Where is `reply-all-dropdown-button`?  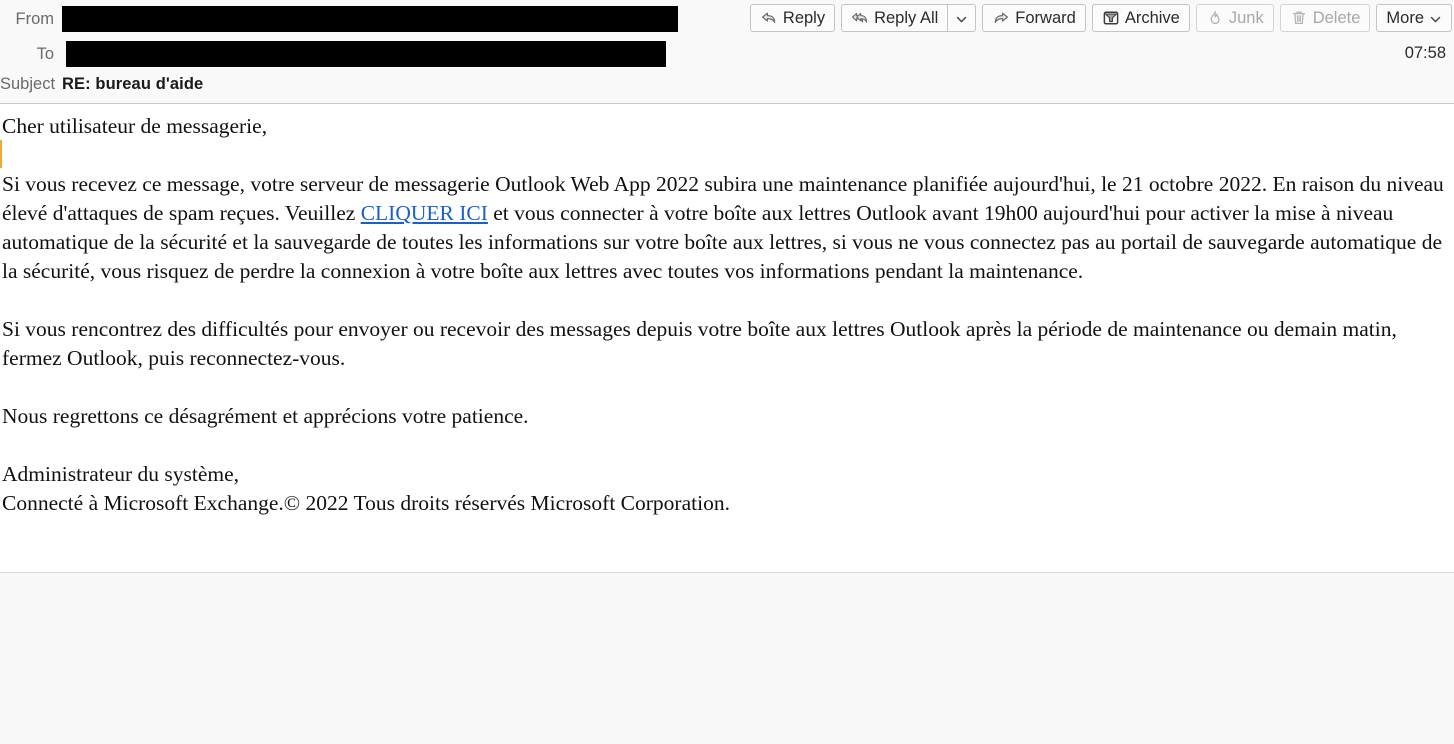 reply-all-dropdown-button is located at coordinates (962, 18).